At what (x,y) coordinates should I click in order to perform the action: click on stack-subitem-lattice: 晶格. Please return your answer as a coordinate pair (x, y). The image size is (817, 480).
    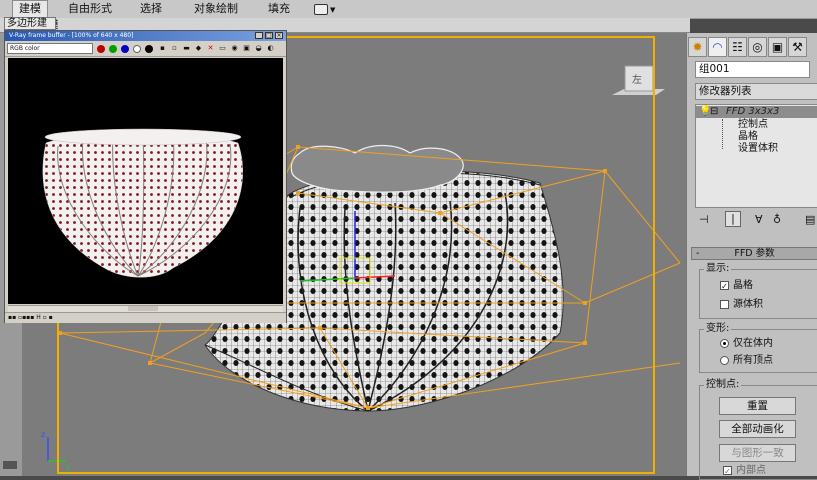
    Looking at the image, I should click on (748, 137).